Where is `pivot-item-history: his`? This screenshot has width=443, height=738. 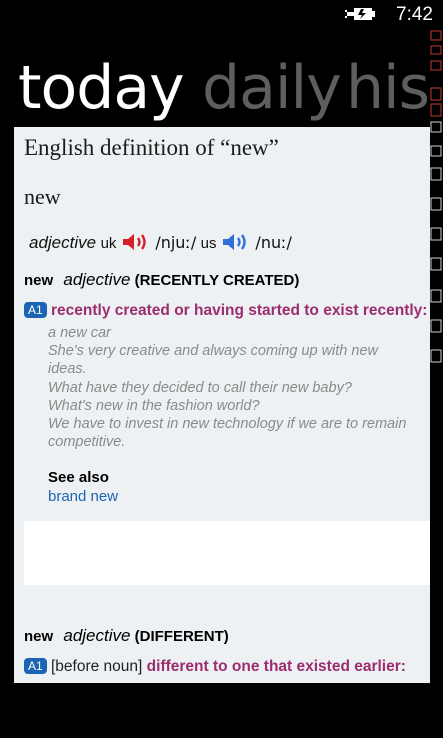 pivot-item-history: his is located at coordinates (388, 88).